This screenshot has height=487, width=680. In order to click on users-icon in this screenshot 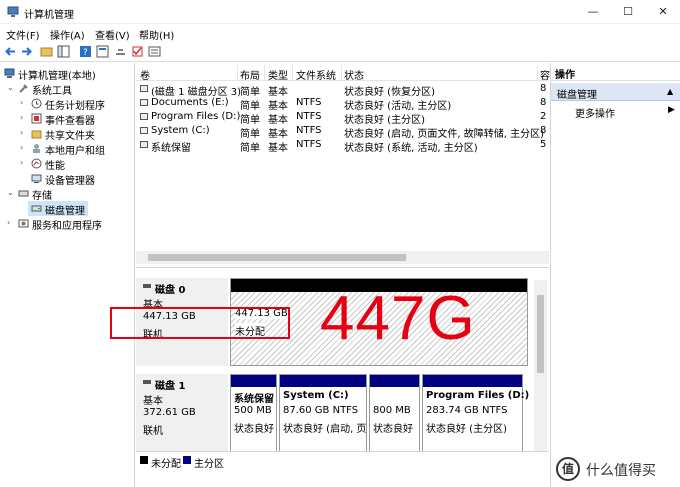, I will do `click(36, 148)`.